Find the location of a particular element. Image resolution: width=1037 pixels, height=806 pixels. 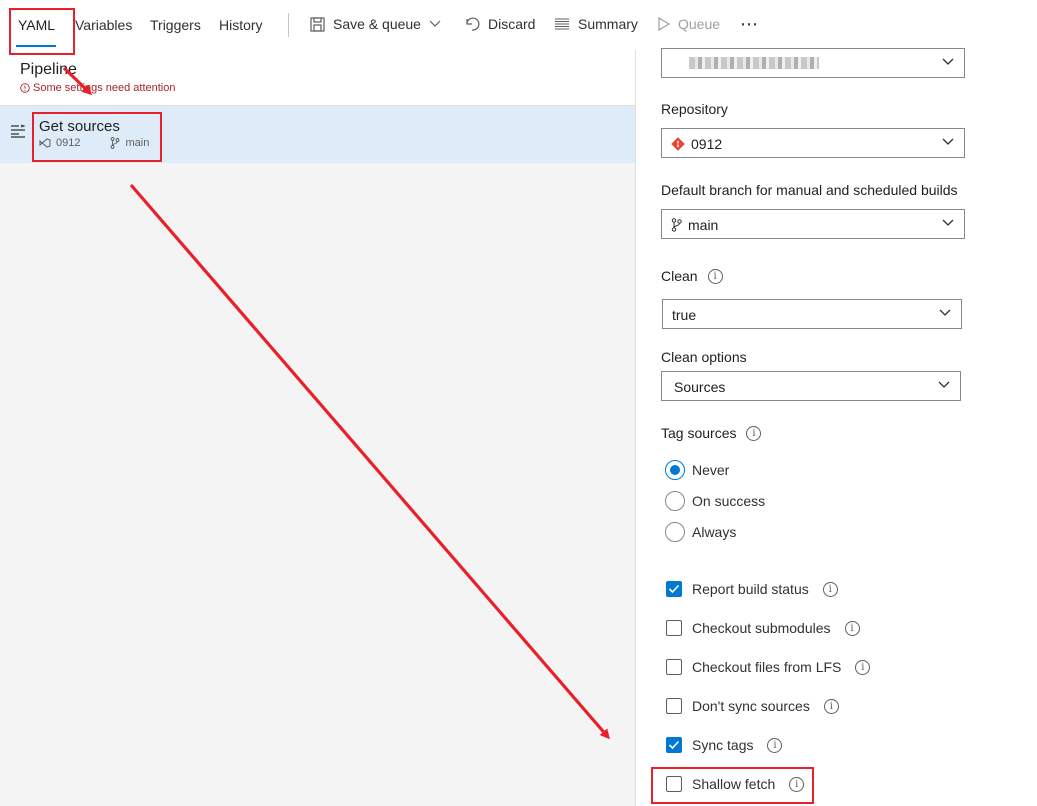

tag-sources-label: Tag sources i is located at coordinates (711, 433).